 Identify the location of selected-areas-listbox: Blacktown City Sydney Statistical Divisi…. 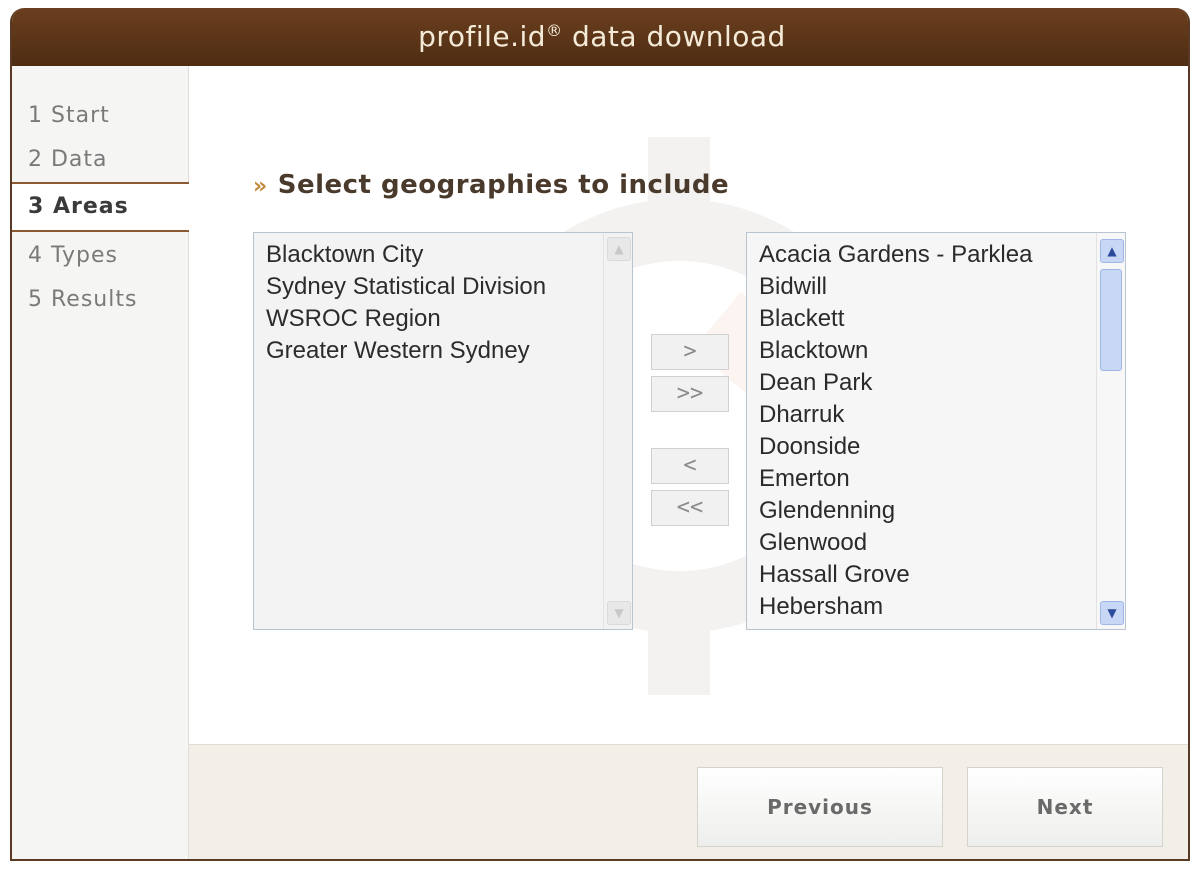
(443, 431).